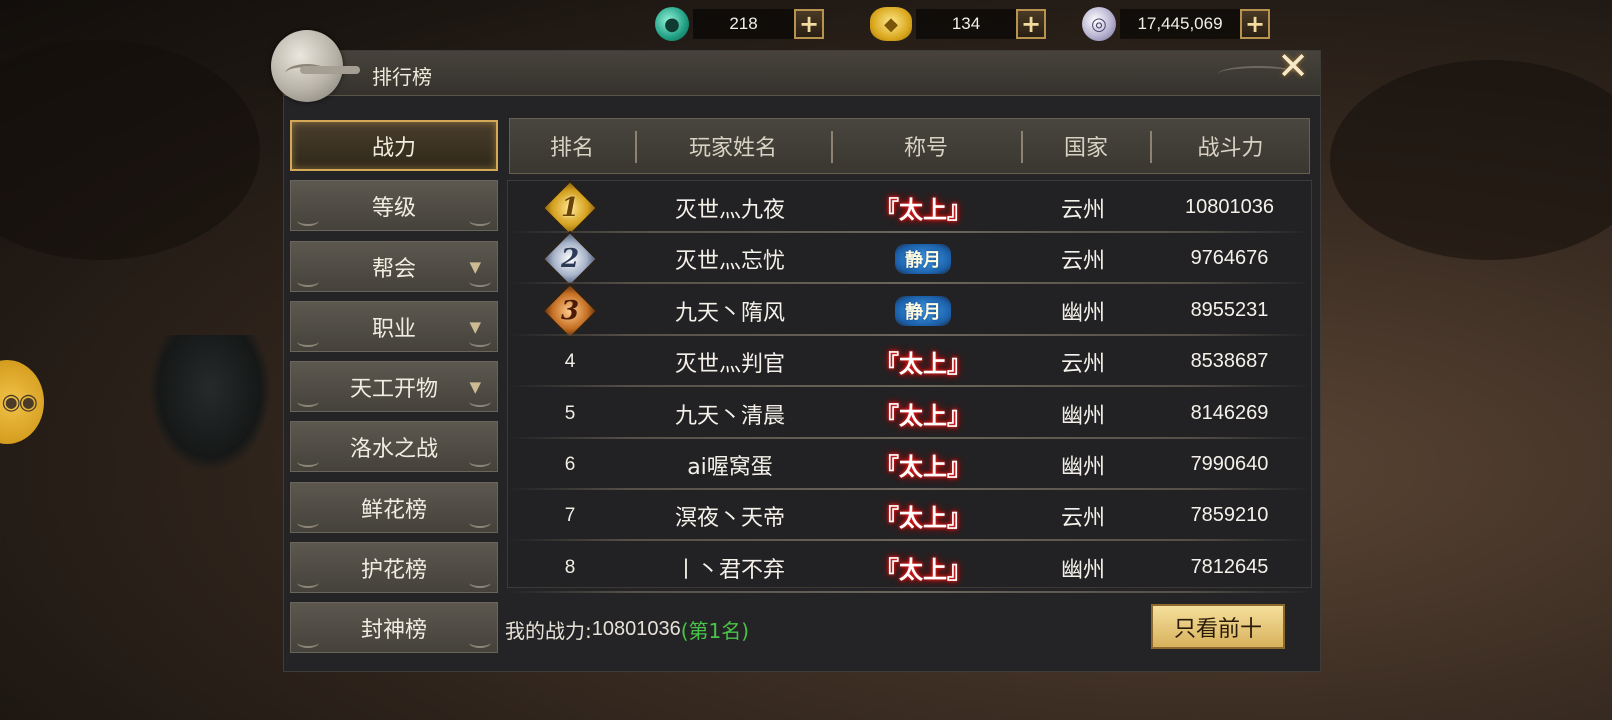 This screenshot has height=720, width=1612. I want to click on table-row: 3 九天丶隋风 静月 幽州 8955231, so click(909, 310).